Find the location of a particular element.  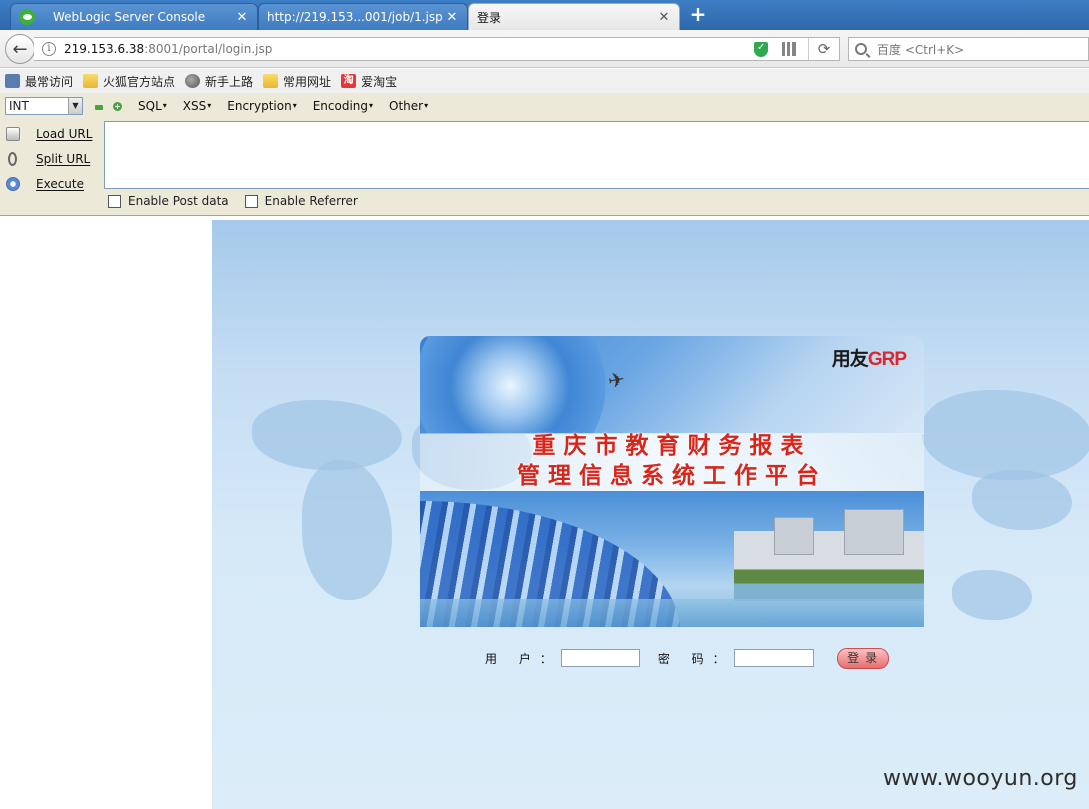

split-url-button: Split URL is located at coordinates (50, 158).